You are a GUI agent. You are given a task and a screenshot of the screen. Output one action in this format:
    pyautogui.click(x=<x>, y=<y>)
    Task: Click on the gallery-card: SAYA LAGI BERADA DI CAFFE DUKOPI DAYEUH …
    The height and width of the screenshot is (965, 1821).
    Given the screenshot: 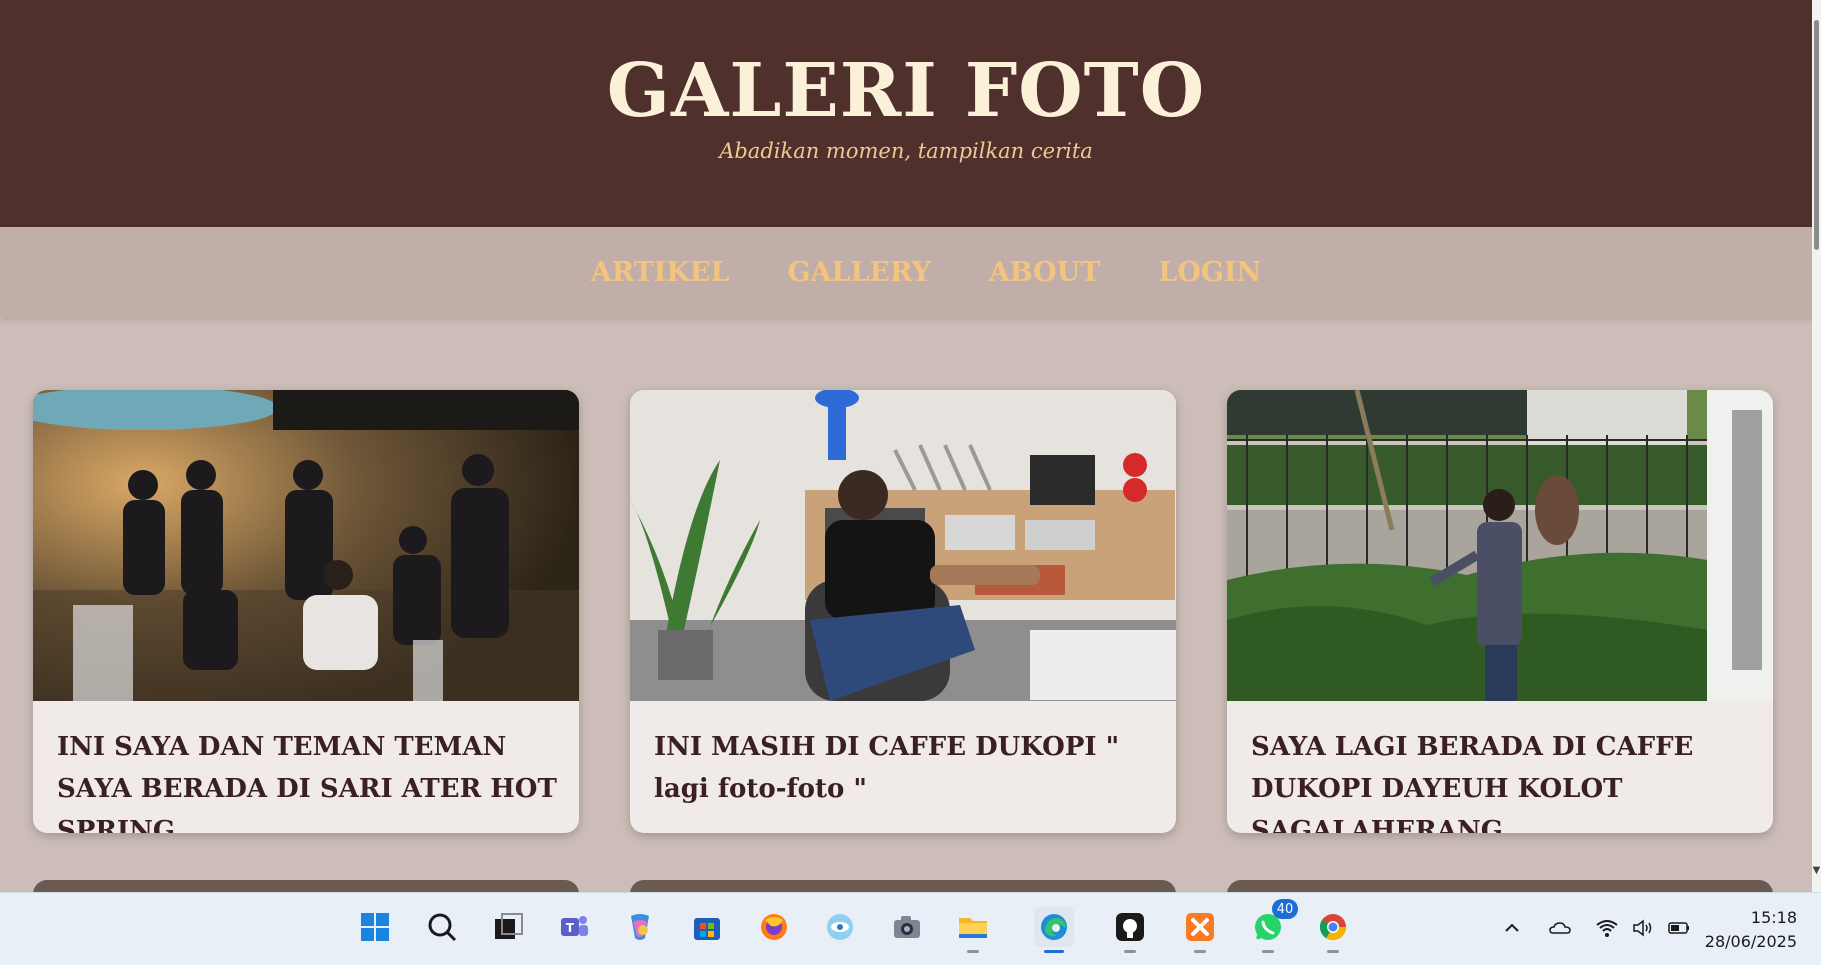 What is the action you would take?
    pyautogui.click(x=1500, y=611)
    